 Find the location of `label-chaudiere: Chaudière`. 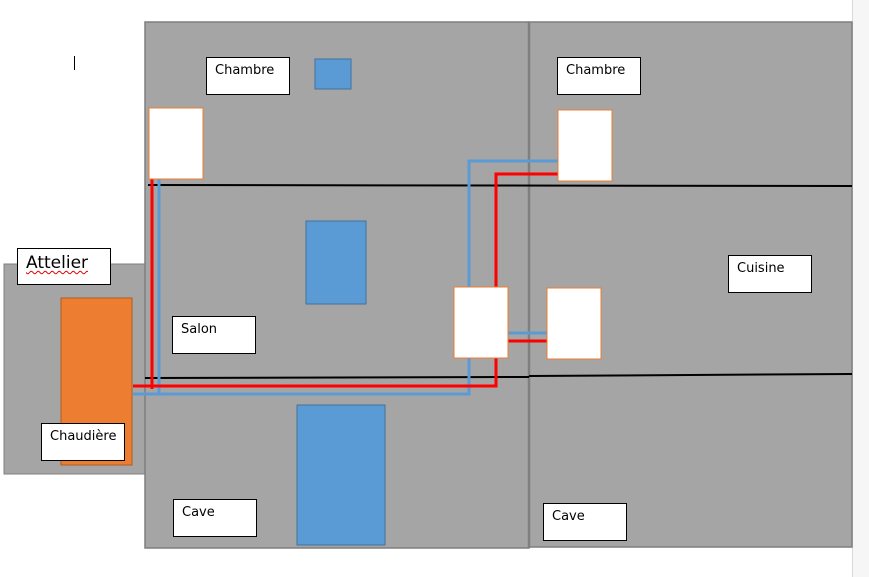

label-chaudiere: Chaudière is located at coordinates (83, 442).